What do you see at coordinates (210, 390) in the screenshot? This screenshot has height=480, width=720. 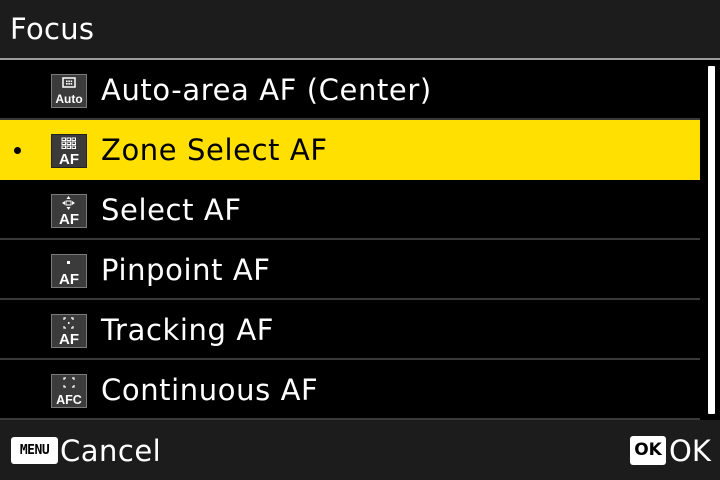 I see `item-label: Continuous AF` at bounding box center [210, 390].